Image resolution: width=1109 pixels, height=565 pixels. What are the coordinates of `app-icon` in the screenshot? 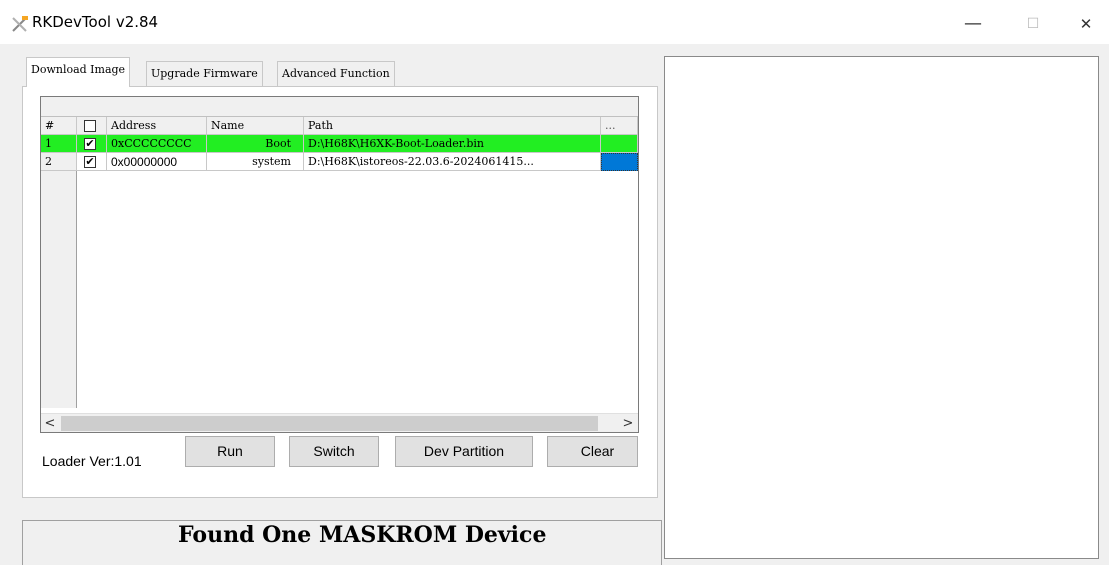 It's located at (20, 24).